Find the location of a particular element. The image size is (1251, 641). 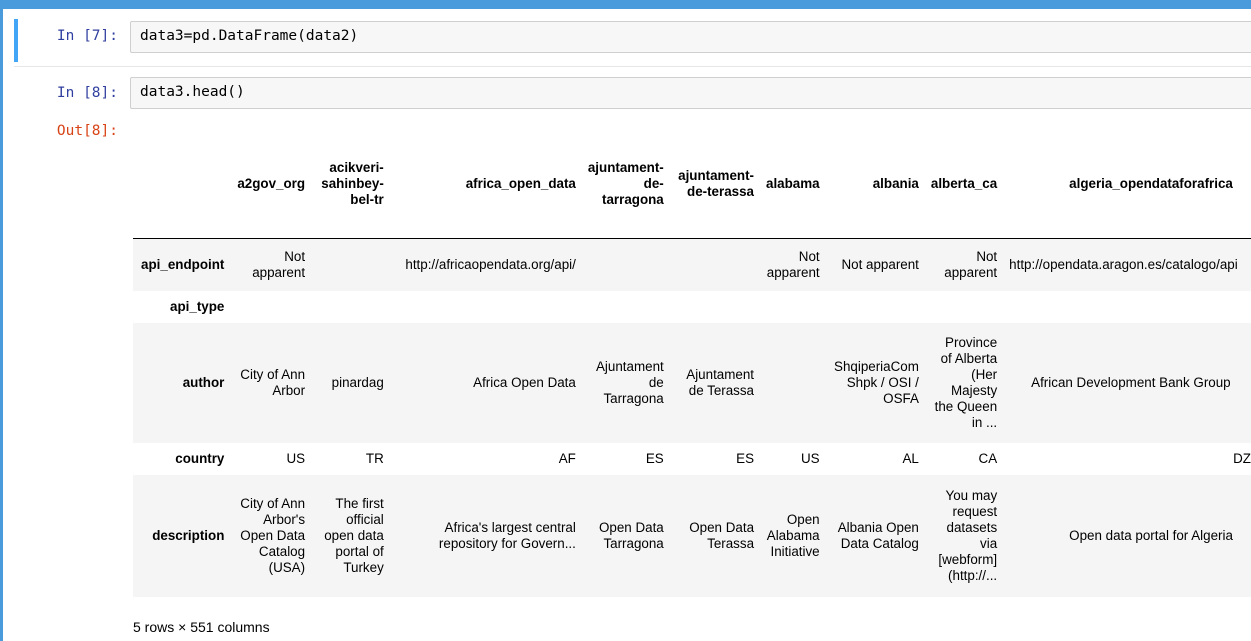

cell-8-code-editor: data3.head() is located at coordinates (690, 93).